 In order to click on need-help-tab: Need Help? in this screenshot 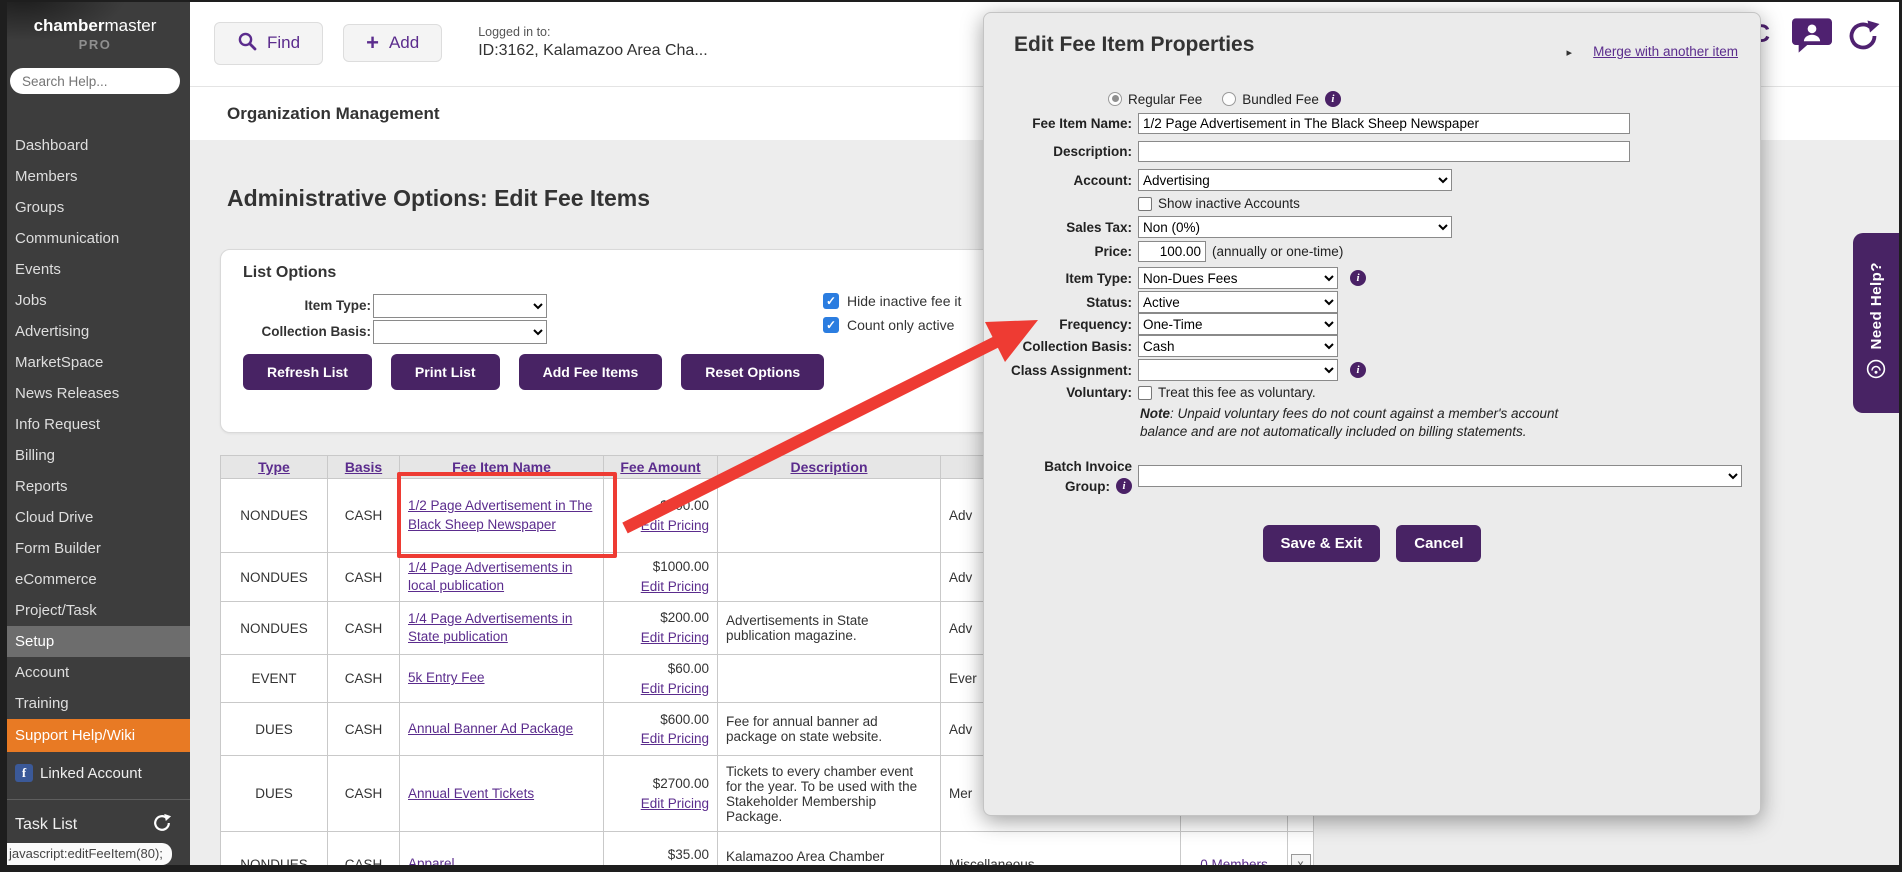, I will do `click(1876, 323)`.